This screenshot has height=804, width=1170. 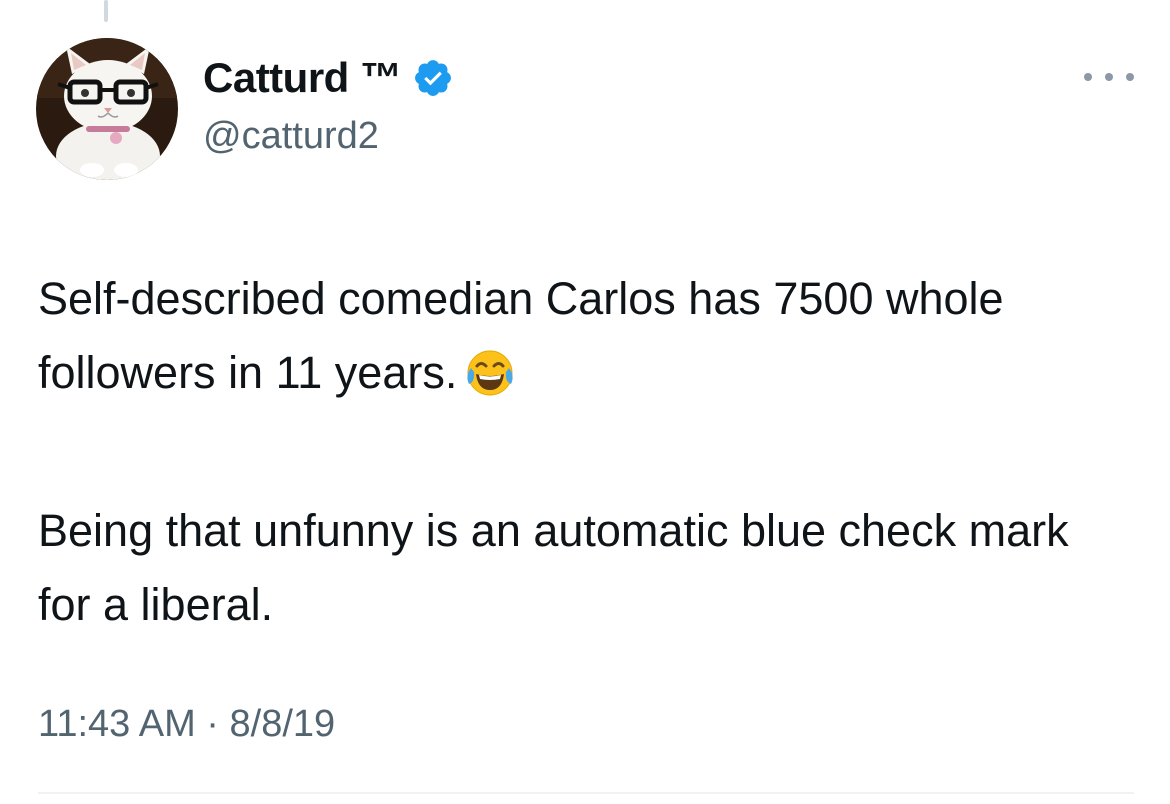 What do you see at coordinates (282, 724) in the screenshot?
I see `tweet-date: 8/8/19` at bounding box center [282, 724].